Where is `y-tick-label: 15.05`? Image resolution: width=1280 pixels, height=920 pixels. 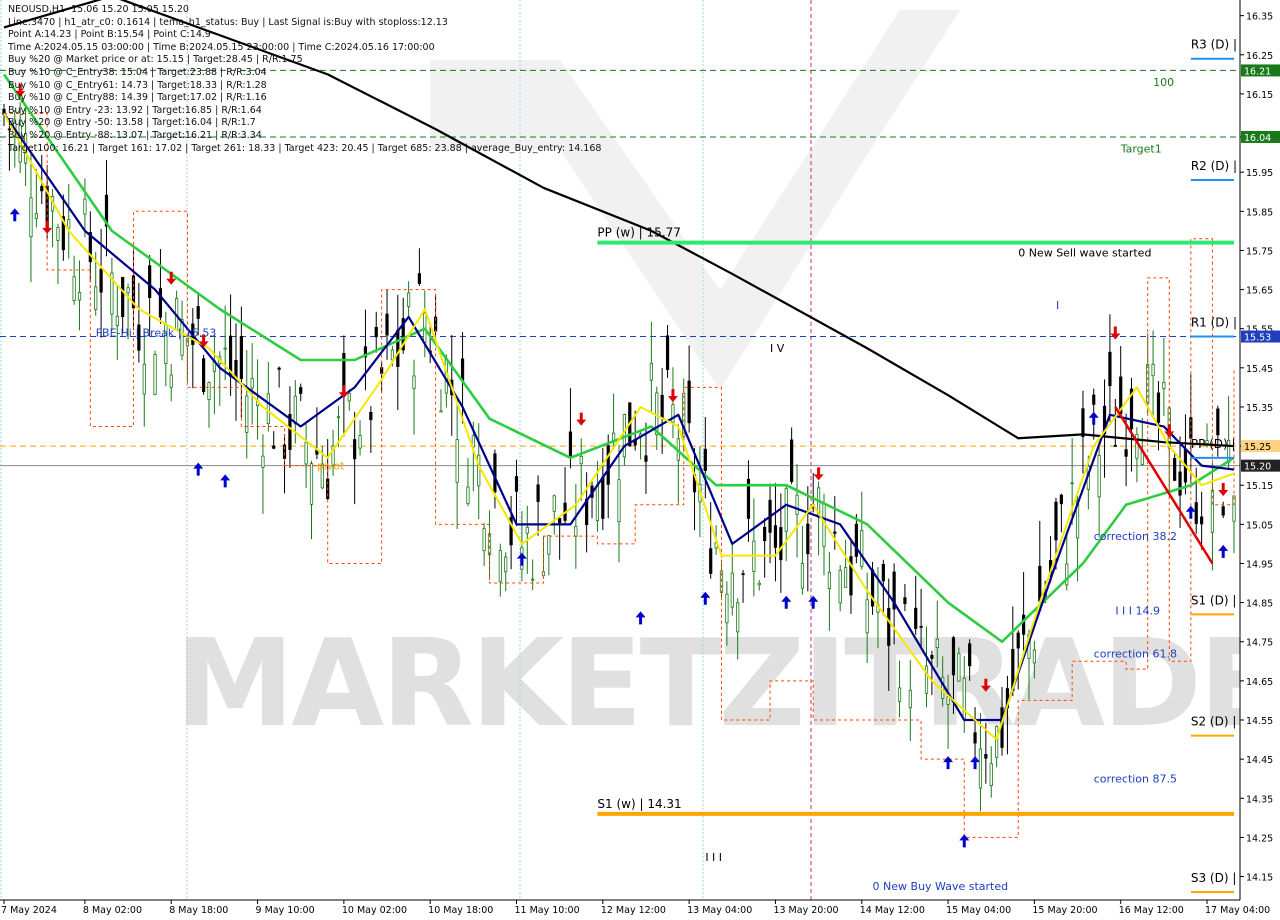 y-tick-label: 15.05 is located at coordinates (1259, 525).